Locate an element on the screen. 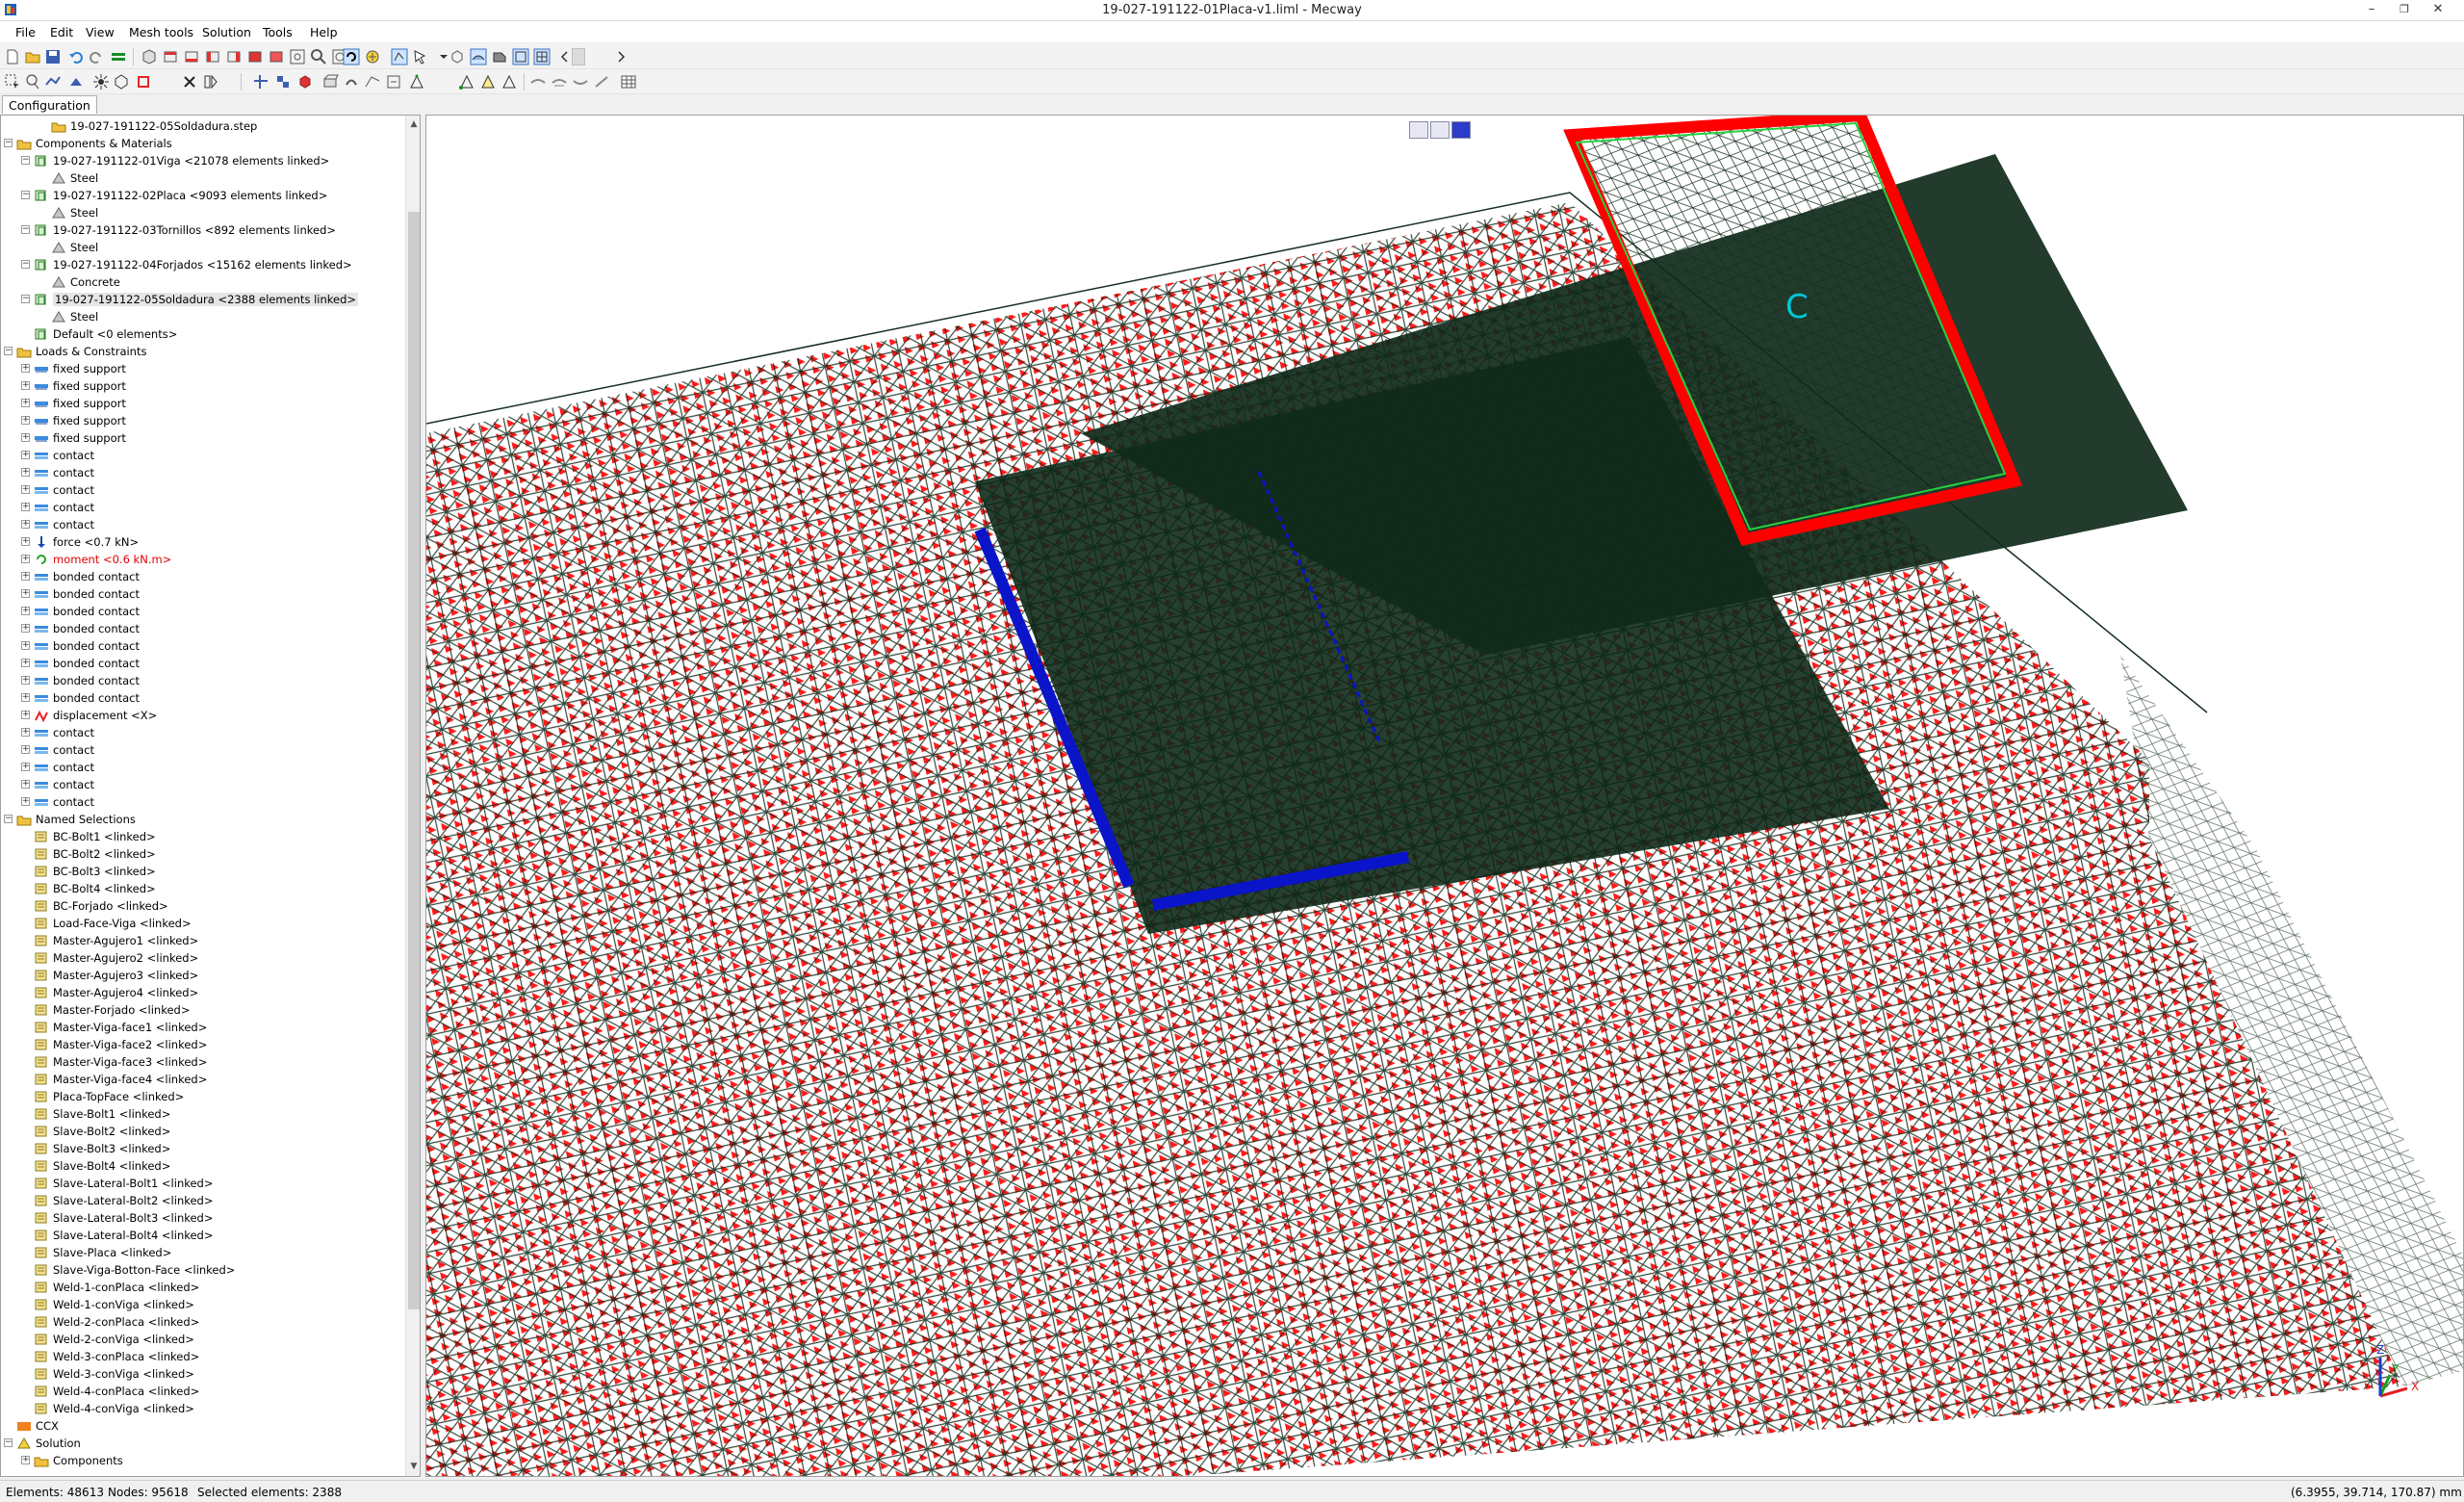  menu-mesh-tools: Mesh tools is located at coordinates (161, 32).